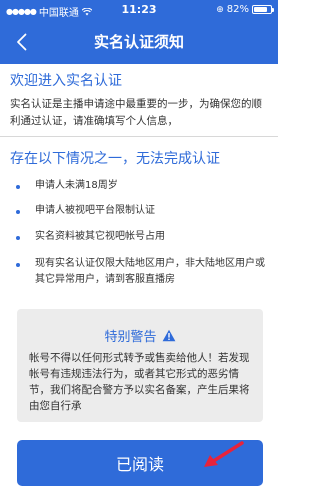 Image resolution: width=320 pixels, height=494 pixels. I want to click on divider, so click(139, 136).